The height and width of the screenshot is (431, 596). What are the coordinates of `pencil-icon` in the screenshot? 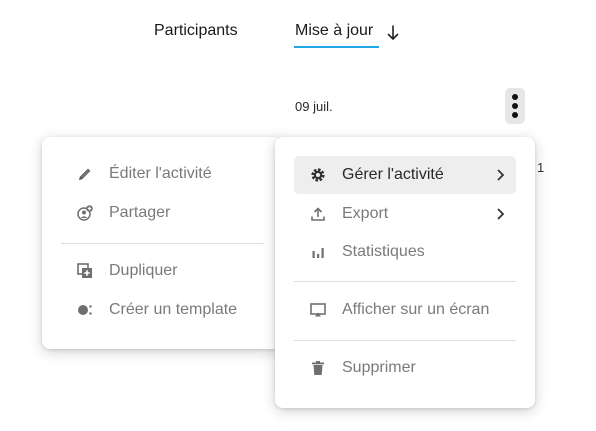 It's located at (85, 174).